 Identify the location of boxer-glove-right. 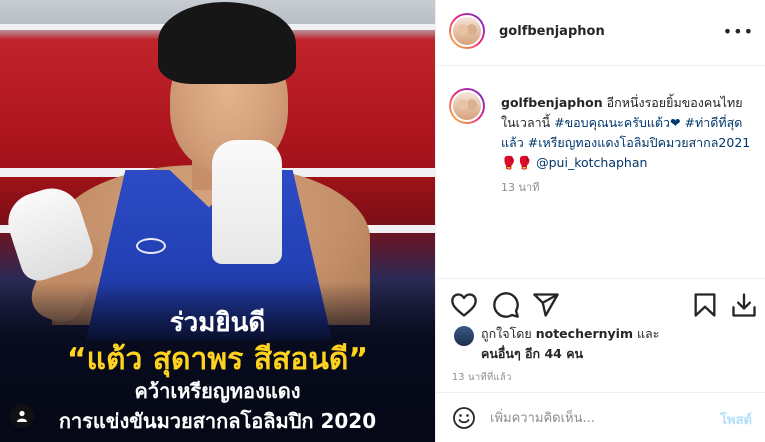
(247, 202).